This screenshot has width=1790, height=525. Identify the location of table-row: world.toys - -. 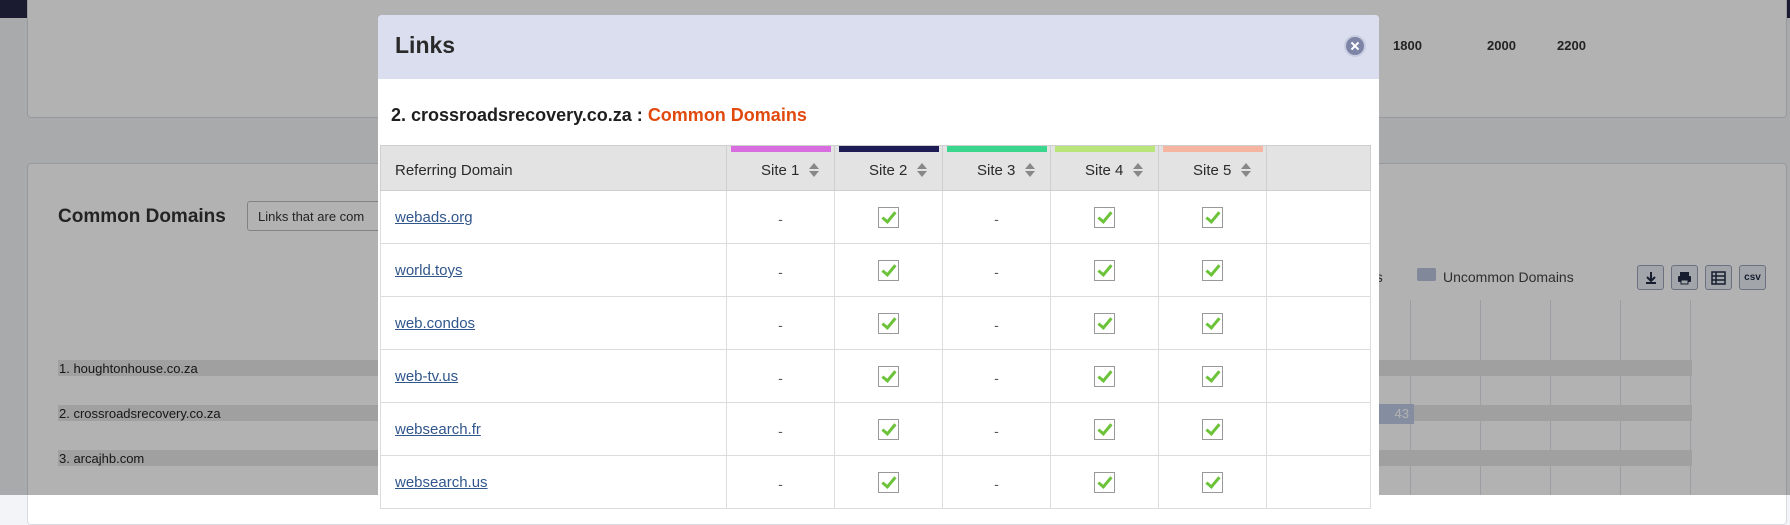
(875, 270).